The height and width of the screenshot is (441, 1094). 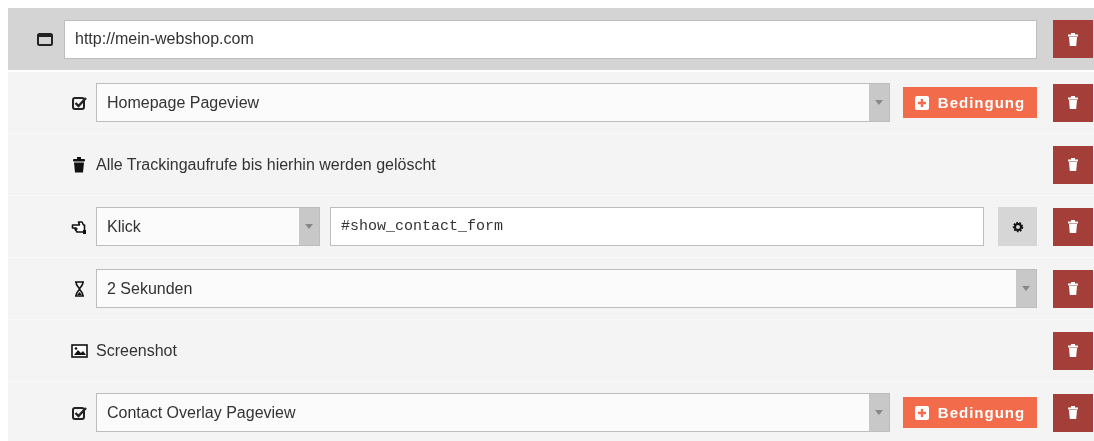 What do you see at coordinates (79, 288) in the screenshot?
I see `hourglass-icon` at bounding box center [79, 288].